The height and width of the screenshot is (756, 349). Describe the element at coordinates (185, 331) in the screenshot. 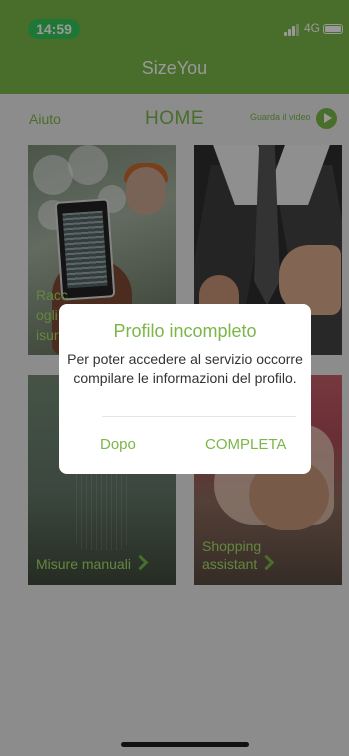

I see `dialog-title: Profilo incompleto` at that location.